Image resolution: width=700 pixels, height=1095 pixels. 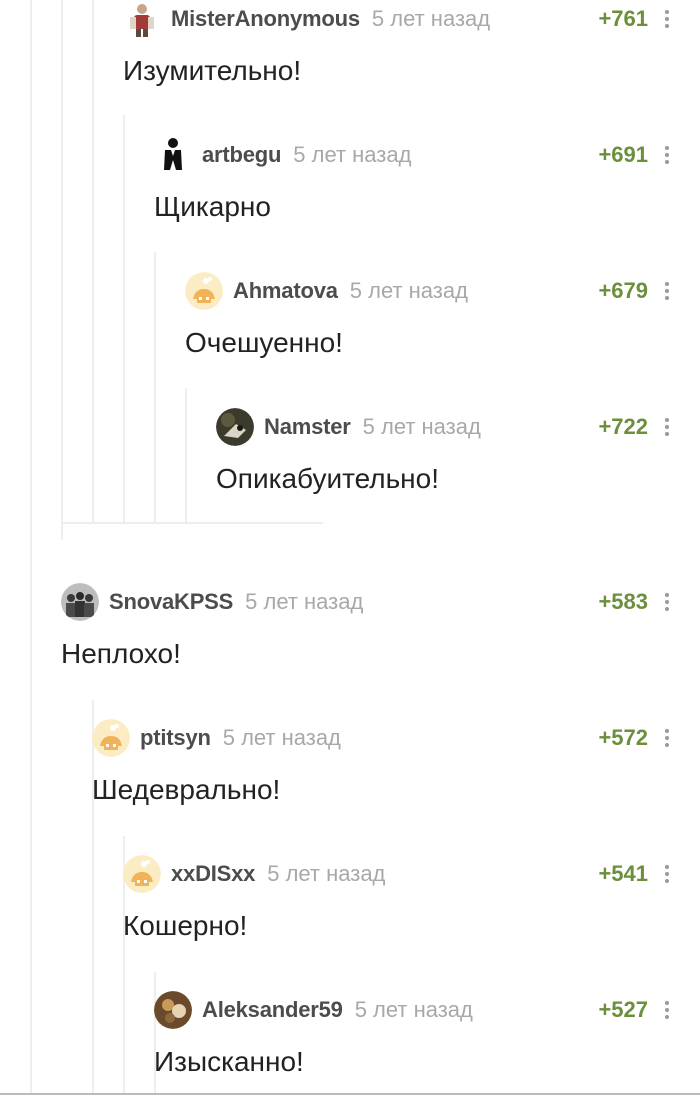 What do you see at coordinates (171, 602) in the screenshot?
I see `username: SnovaKPSS` at bounding box center [171, 602].